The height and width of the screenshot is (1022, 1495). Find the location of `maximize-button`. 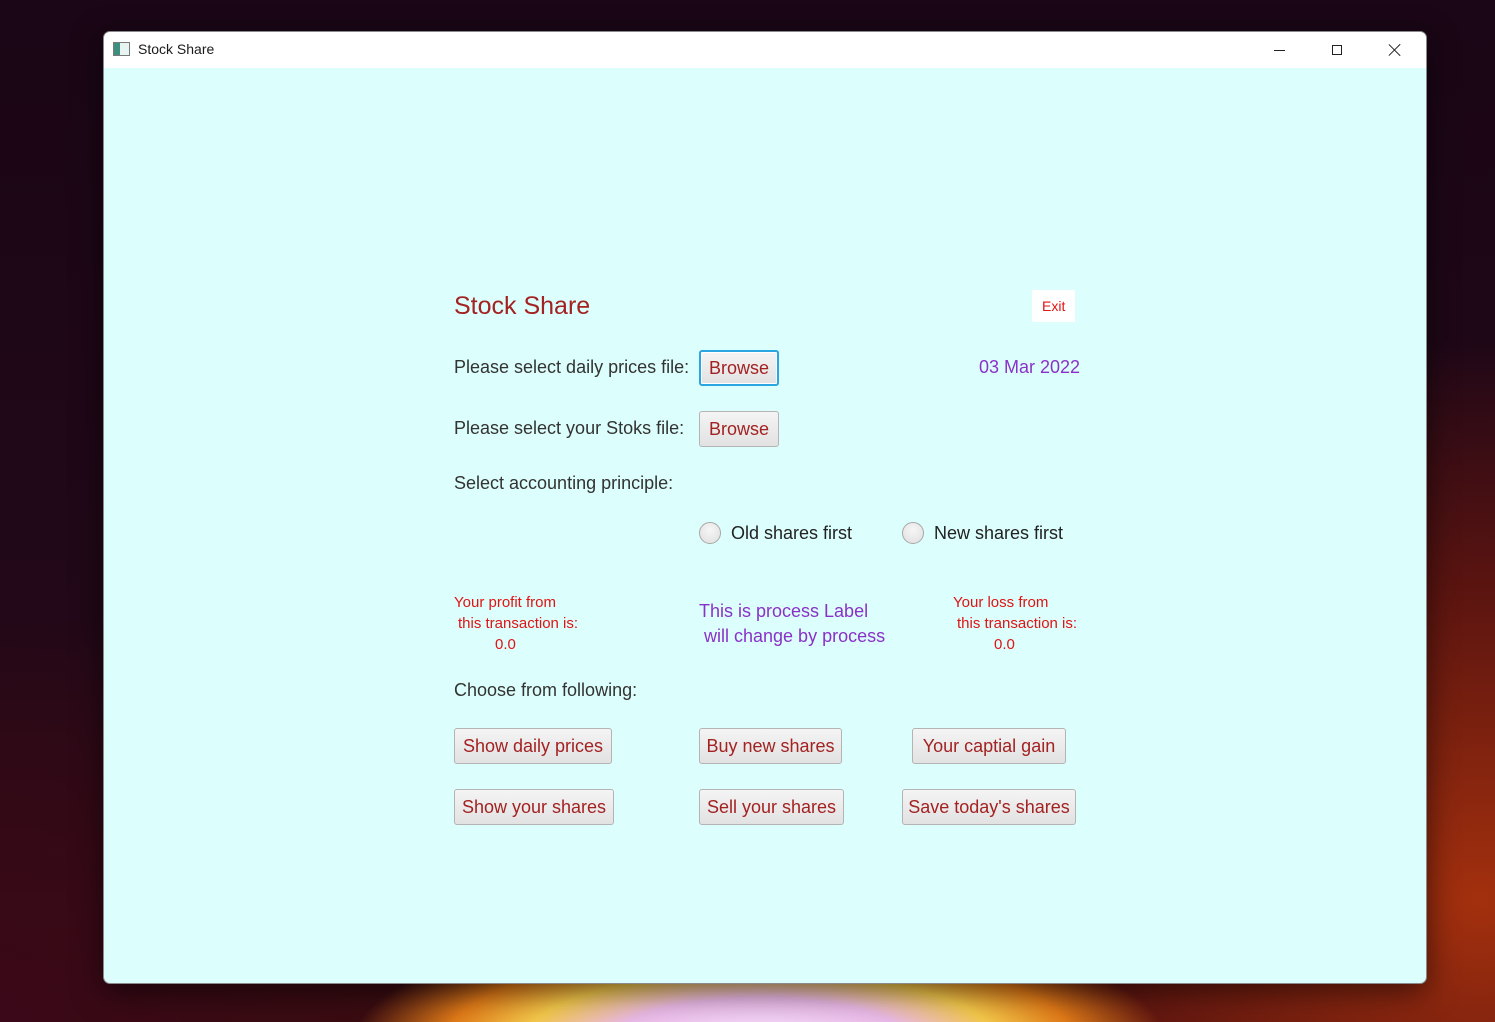

maximize-button is located at coordinates (1337, 50).